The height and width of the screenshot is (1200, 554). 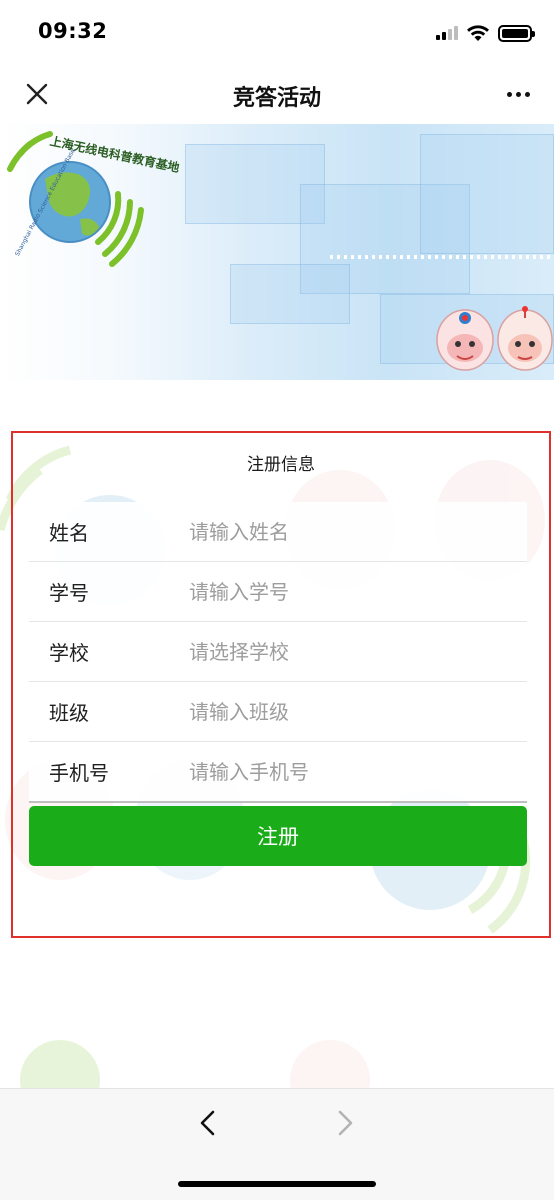 I want to click on field-row-school: 学校, so click(x=278, y=652).